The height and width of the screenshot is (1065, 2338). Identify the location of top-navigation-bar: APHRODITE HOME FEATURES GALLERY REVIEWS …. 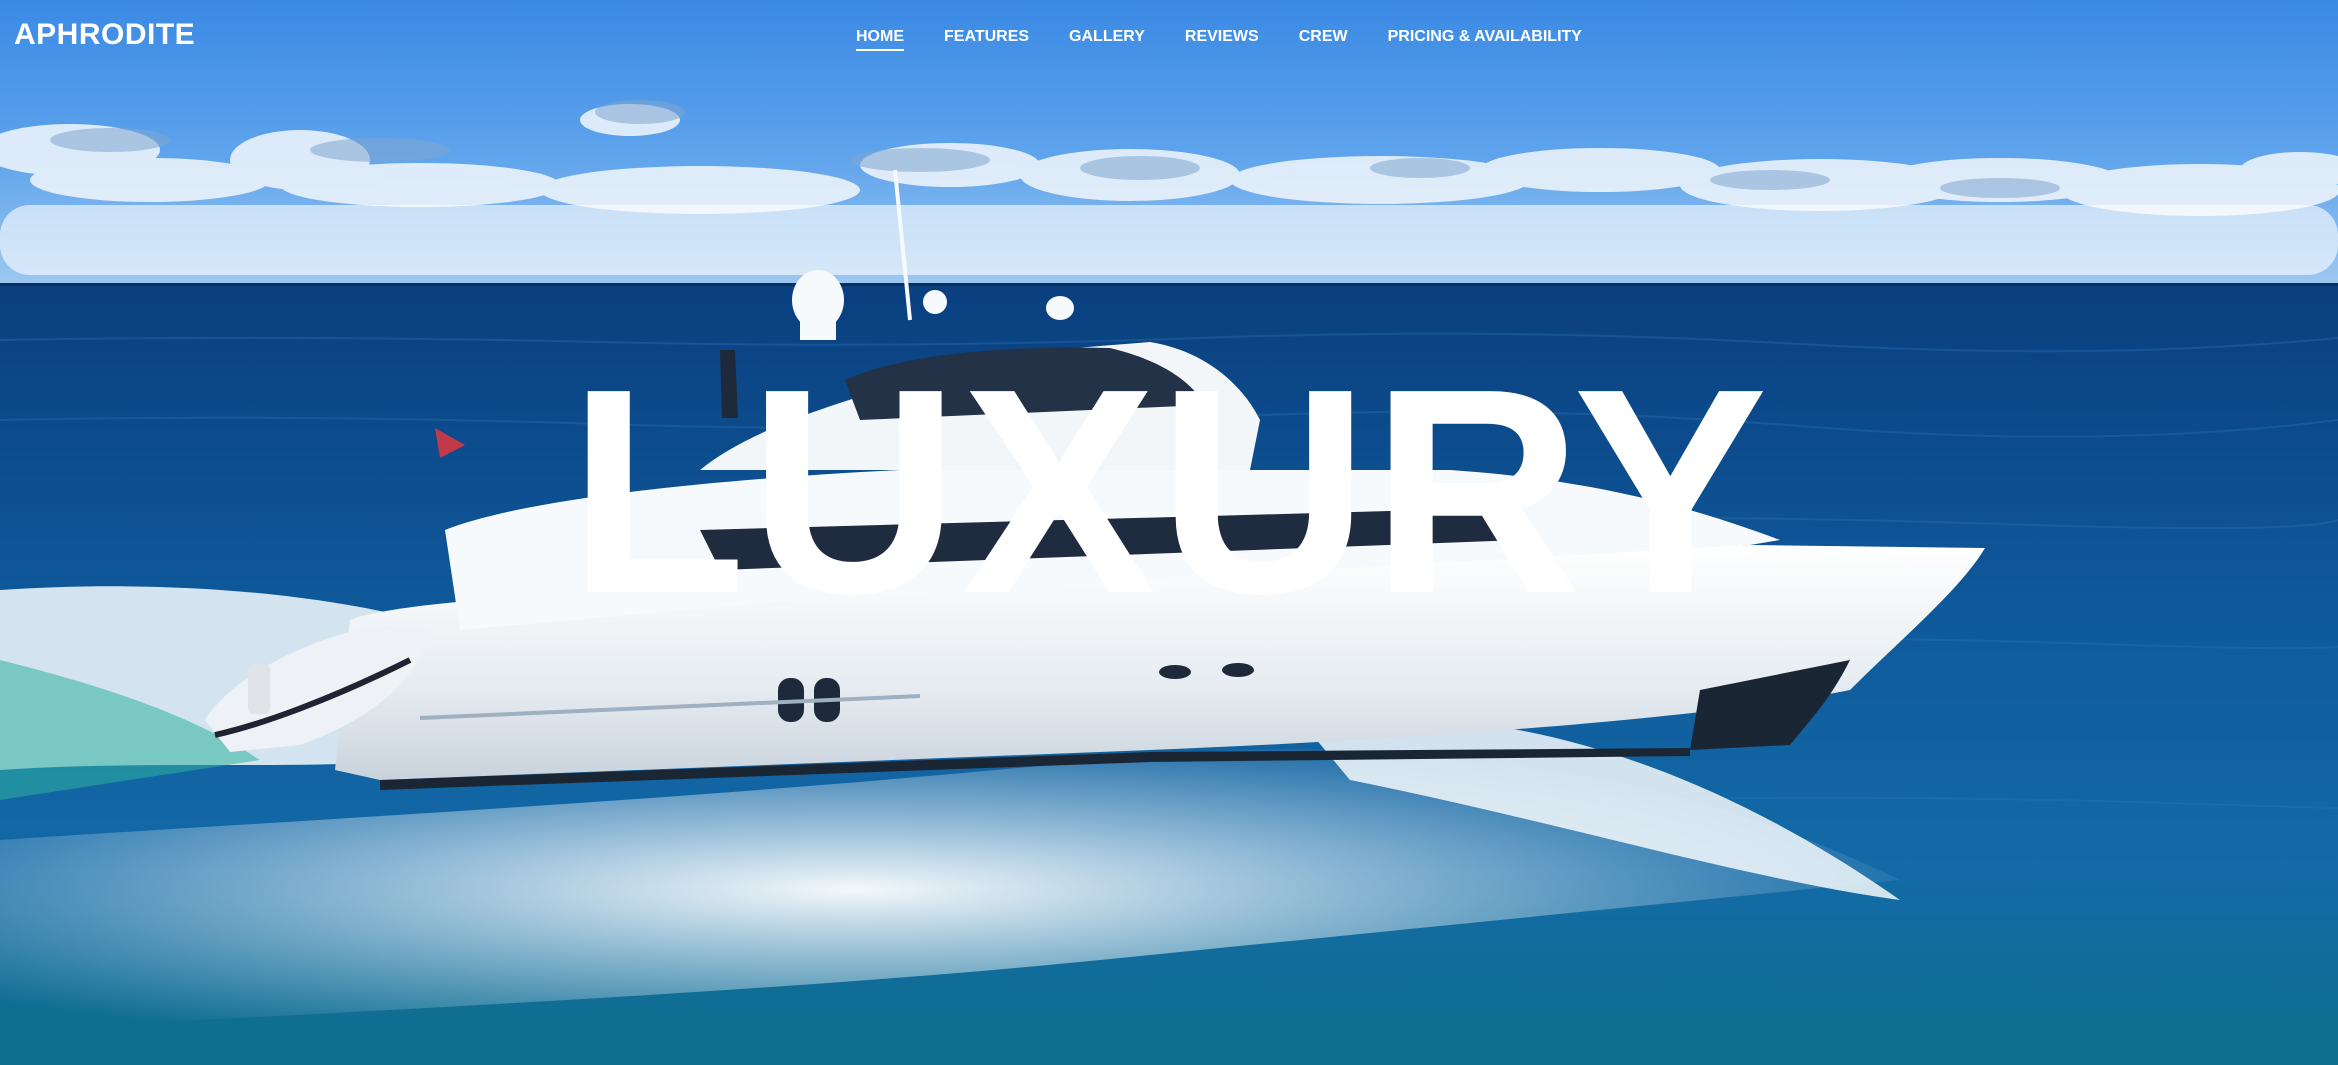
(1169, 40).